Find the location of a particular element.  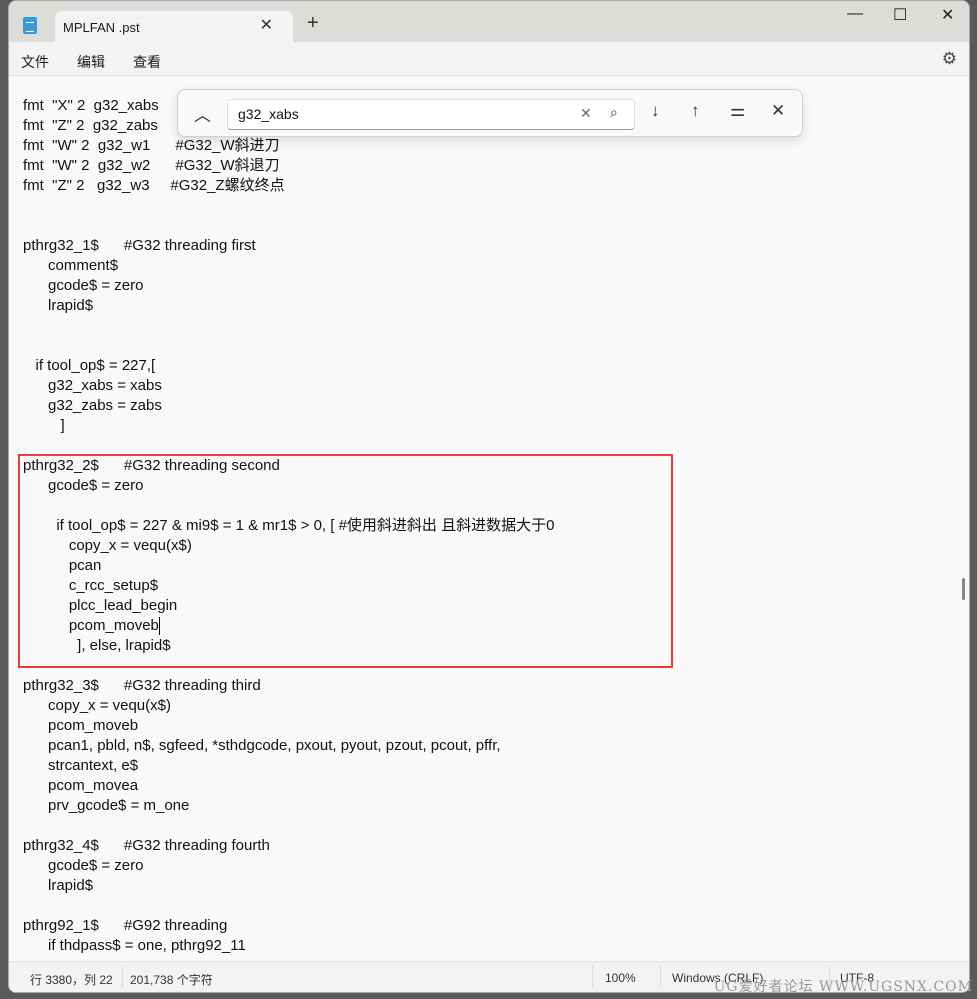

watermark: UG爱好者论坛 WWW.UGSNX.COM is located at coordinates (843, 987).